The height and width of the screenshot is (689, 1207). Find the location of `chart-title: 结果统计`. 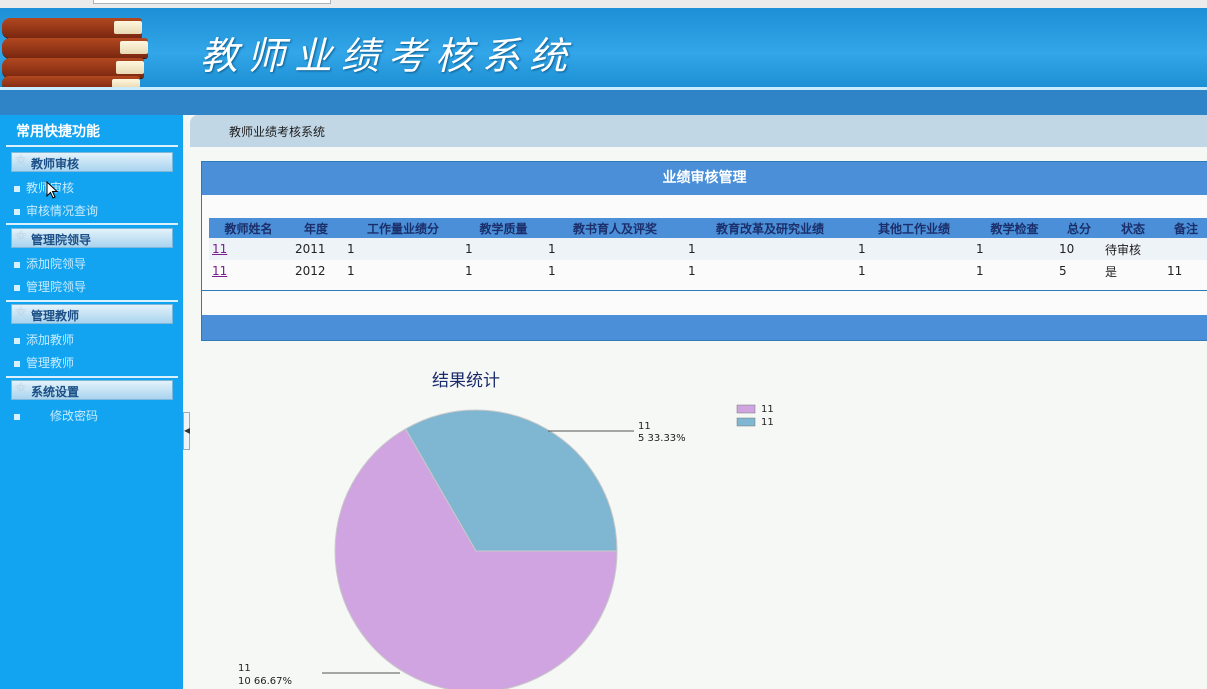

chart-title: 结果统计 is located at coordinates (466, 381).